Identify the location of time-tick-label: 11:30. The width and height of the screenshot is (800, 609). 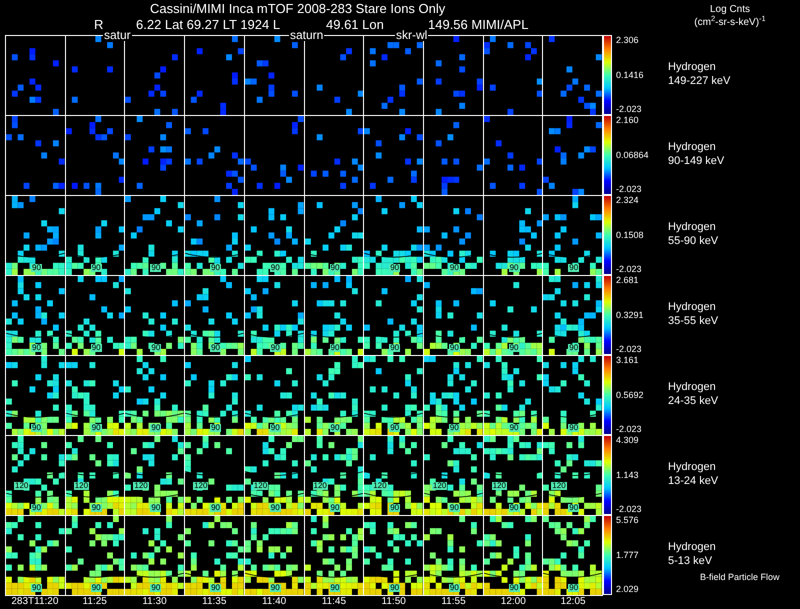
(154, 602).